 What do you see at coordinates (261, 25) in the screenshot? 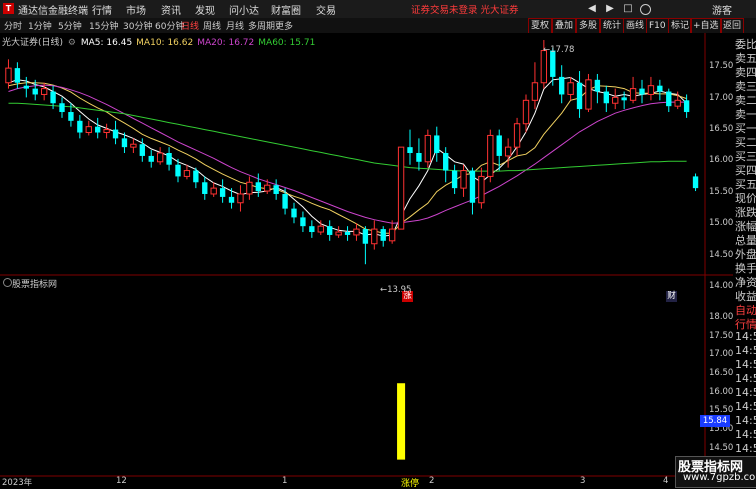
I see `period-multi: 多周期` at bounding box center [261, 25].